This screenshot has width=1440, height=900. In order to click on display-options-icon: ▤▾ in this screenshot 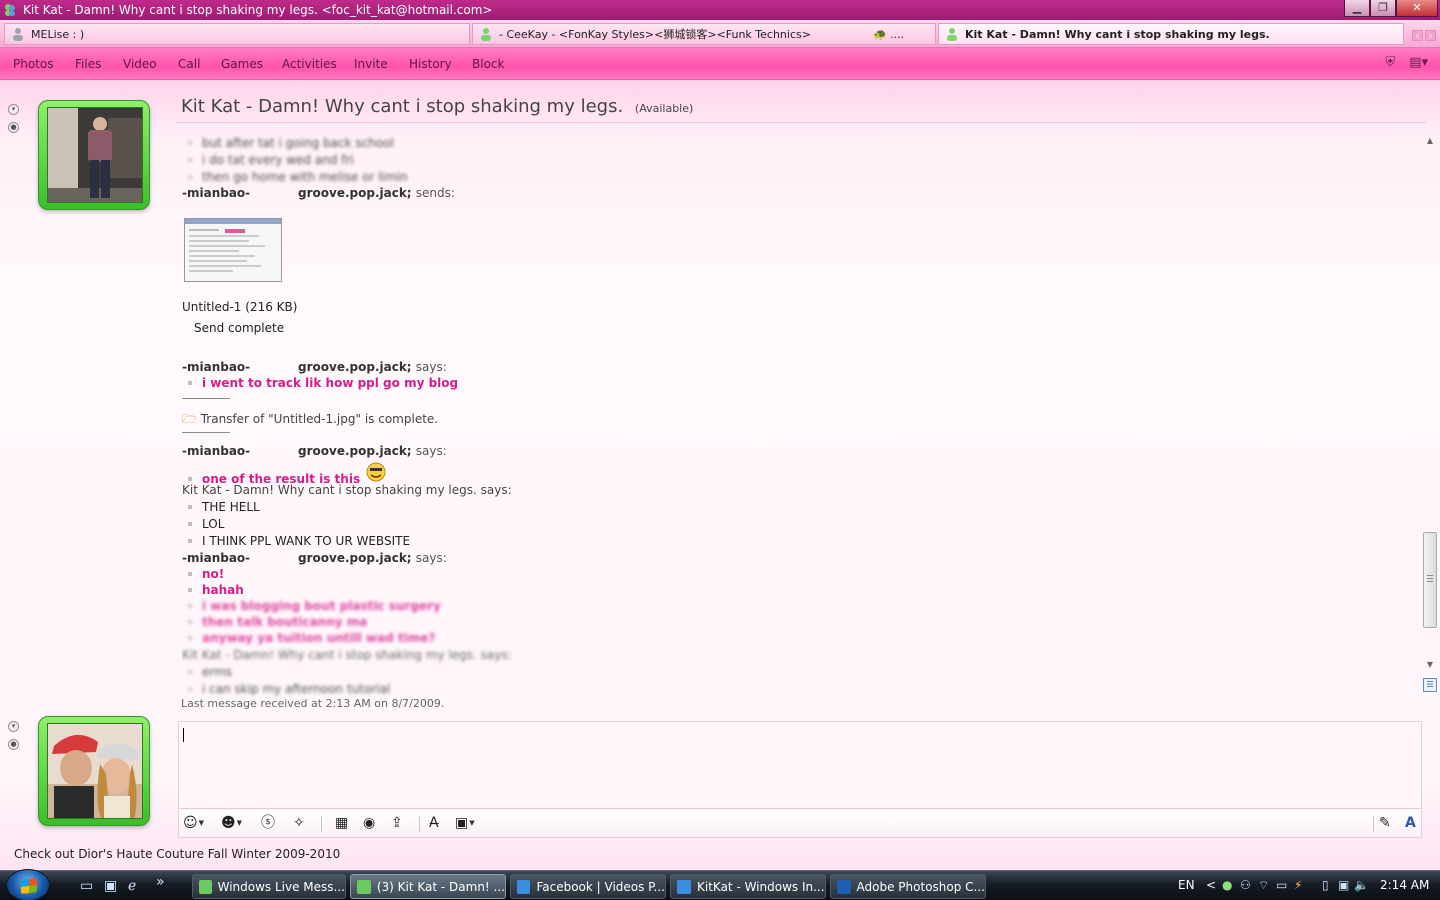, I will do `click(1418, 62)`.